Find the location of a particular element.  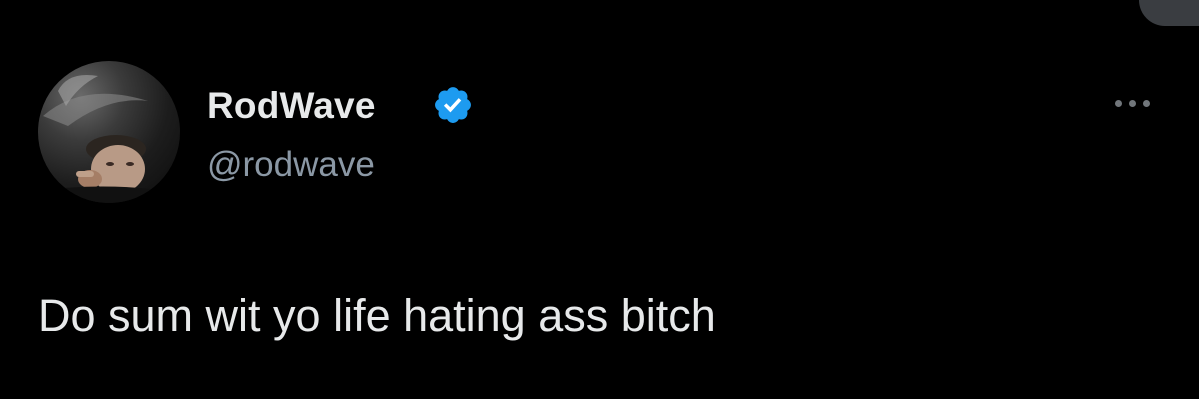

tweet-text: Do sum wit yo life hating ass bitch is located at coordinates (377, 315).